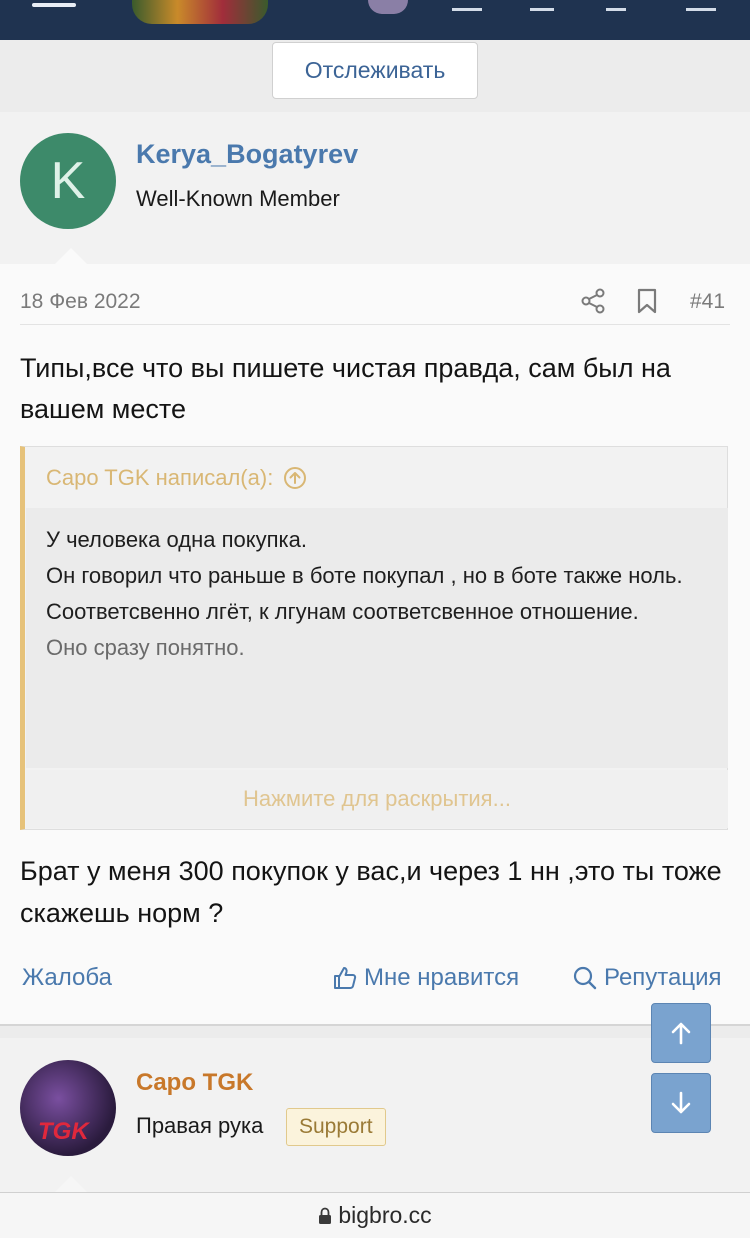  Describe the element at coordinates (176, 539) in the screenshot. I see `quote-line: У человека одна покупка.` at that location.